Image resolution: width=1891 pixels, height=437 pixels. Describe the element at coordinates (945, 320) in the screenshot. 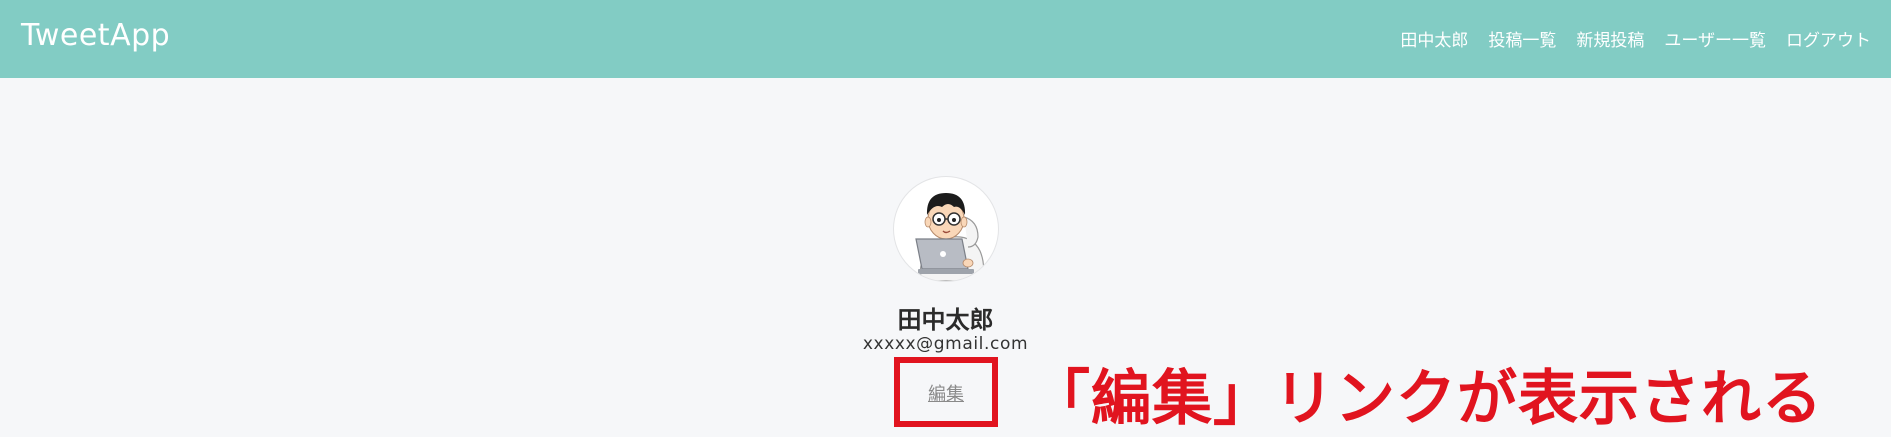

I see `user-name: 田中太郎` at that location.